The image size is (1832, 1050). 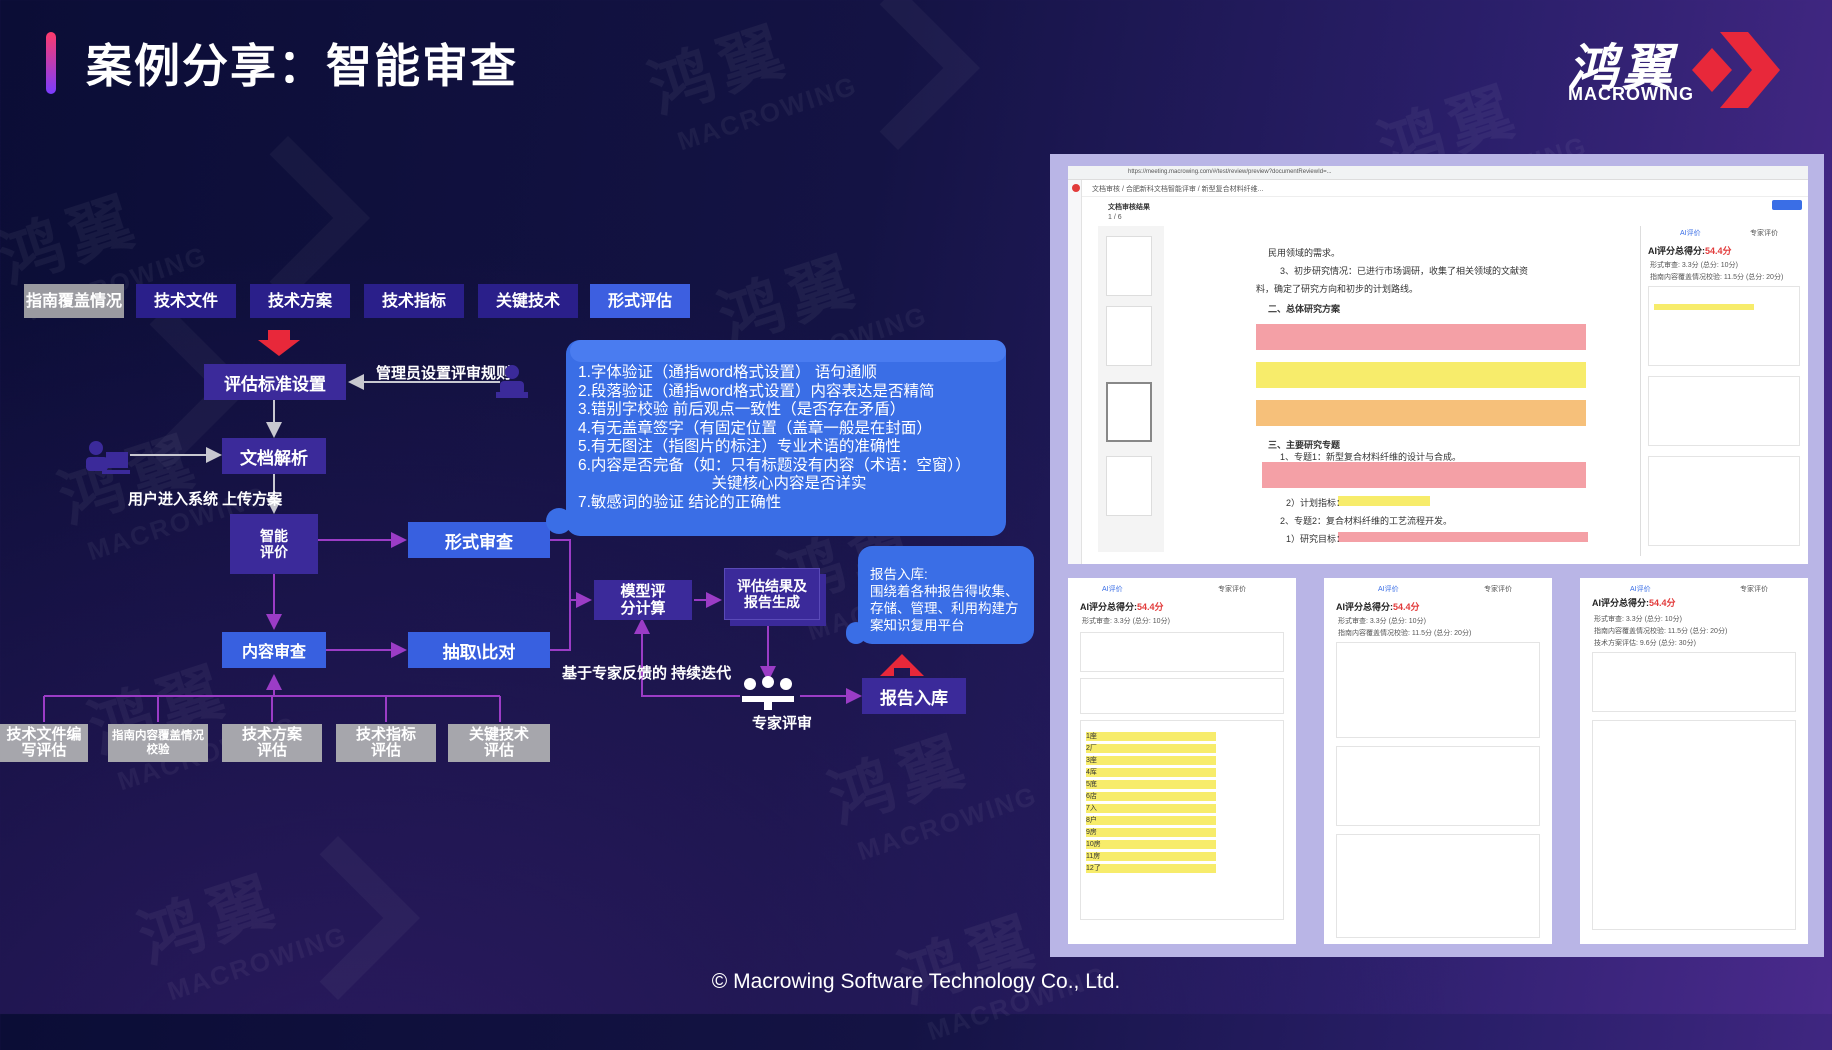 What do you see at coordinates (479, 540) in the screenshot?
I see `form-review-box: 形式审查` at bounding box center [479, 540].